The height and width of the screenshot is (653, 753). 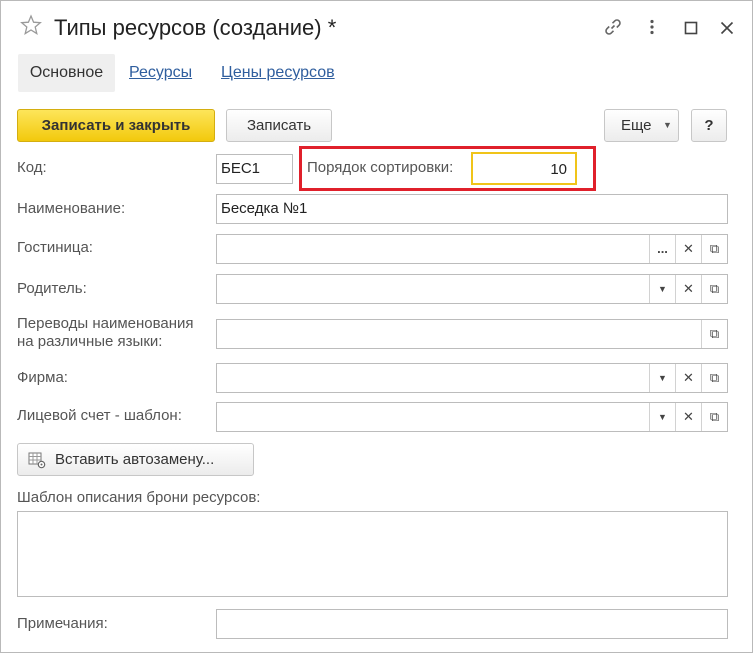 What do you see at coordinates (472, 209) in the screenshot?
I see `name-field: Беседка №1` at bounding box center [472, 209].